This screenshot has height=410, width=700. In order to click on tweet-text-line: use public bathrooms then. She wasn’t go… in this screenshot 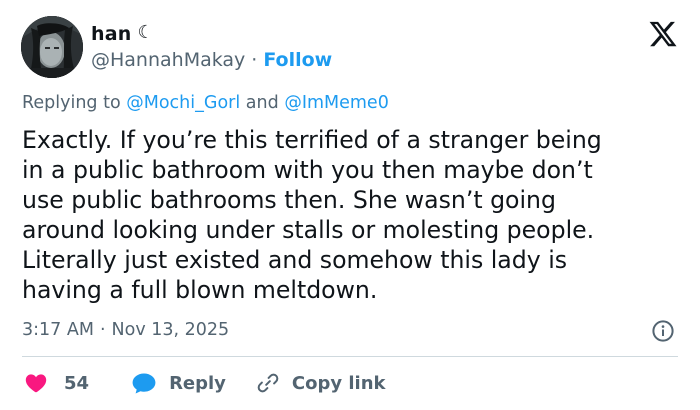, I will do `click(289, 200)`.